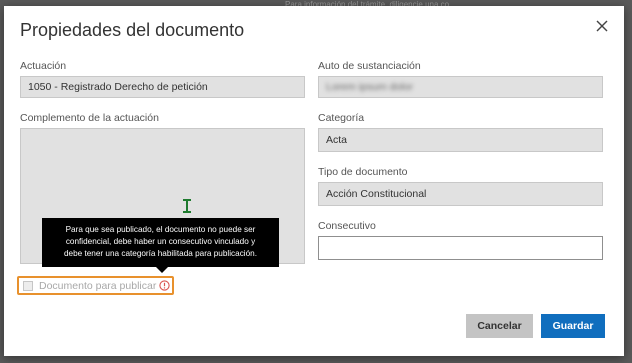 The width and height of the screenshot is (632, 363). Describe the element at coordinates (164, 285) in the screenshot. I see `warning-circle-icon` at that location.